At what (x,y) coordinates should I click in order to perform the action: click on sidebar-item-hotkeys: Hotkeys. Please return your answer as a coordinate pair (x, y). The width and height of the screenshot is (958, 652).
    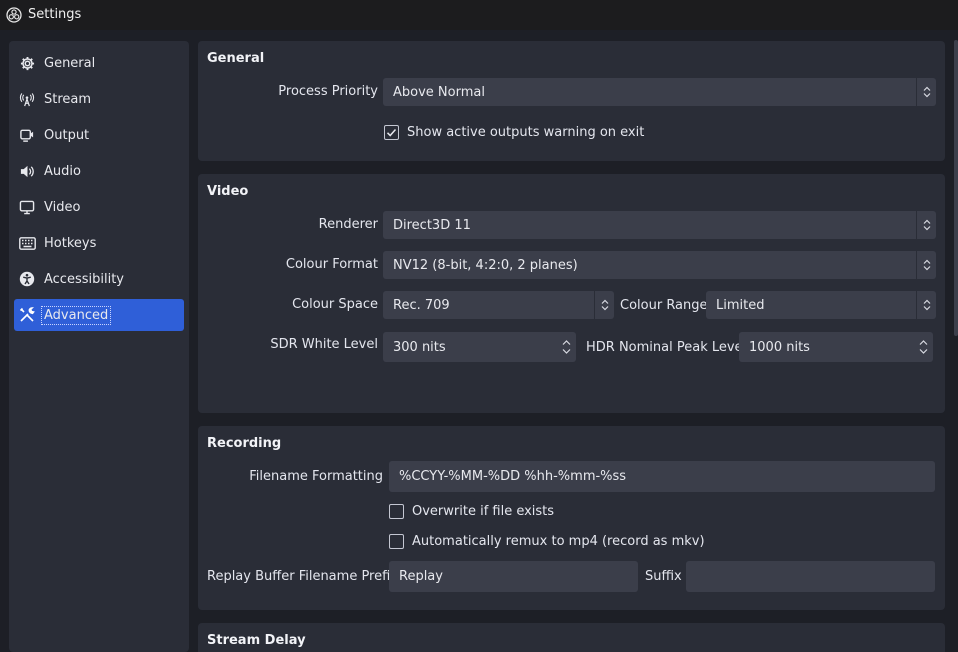
    Looking at the image, I should click on (99, 243).